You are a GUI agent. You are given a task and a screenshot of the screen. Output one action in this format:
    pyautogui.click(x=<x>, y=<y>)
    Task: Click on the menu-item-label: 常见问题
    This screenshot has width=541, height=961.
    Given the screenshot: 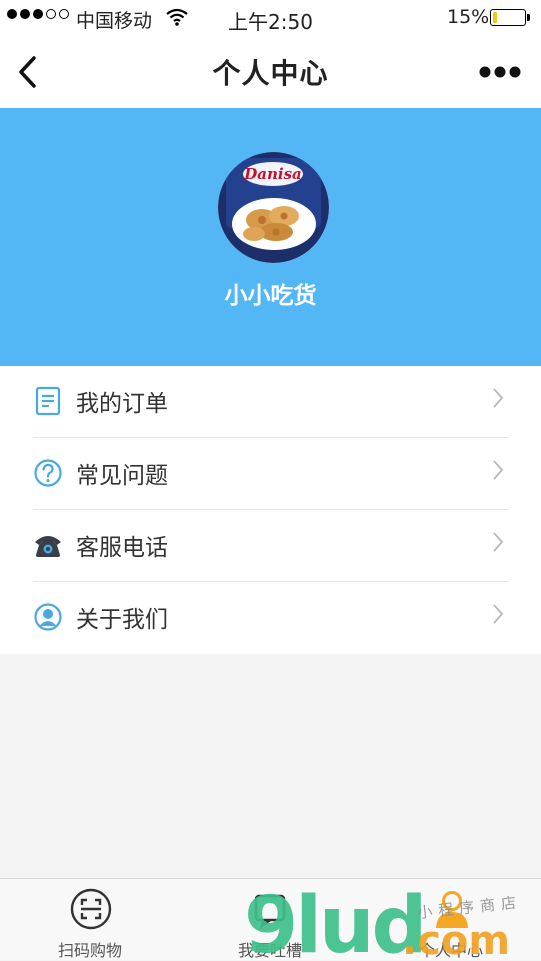 What is the action you would take?
    pyautogui.click(x=122, y=476)
    